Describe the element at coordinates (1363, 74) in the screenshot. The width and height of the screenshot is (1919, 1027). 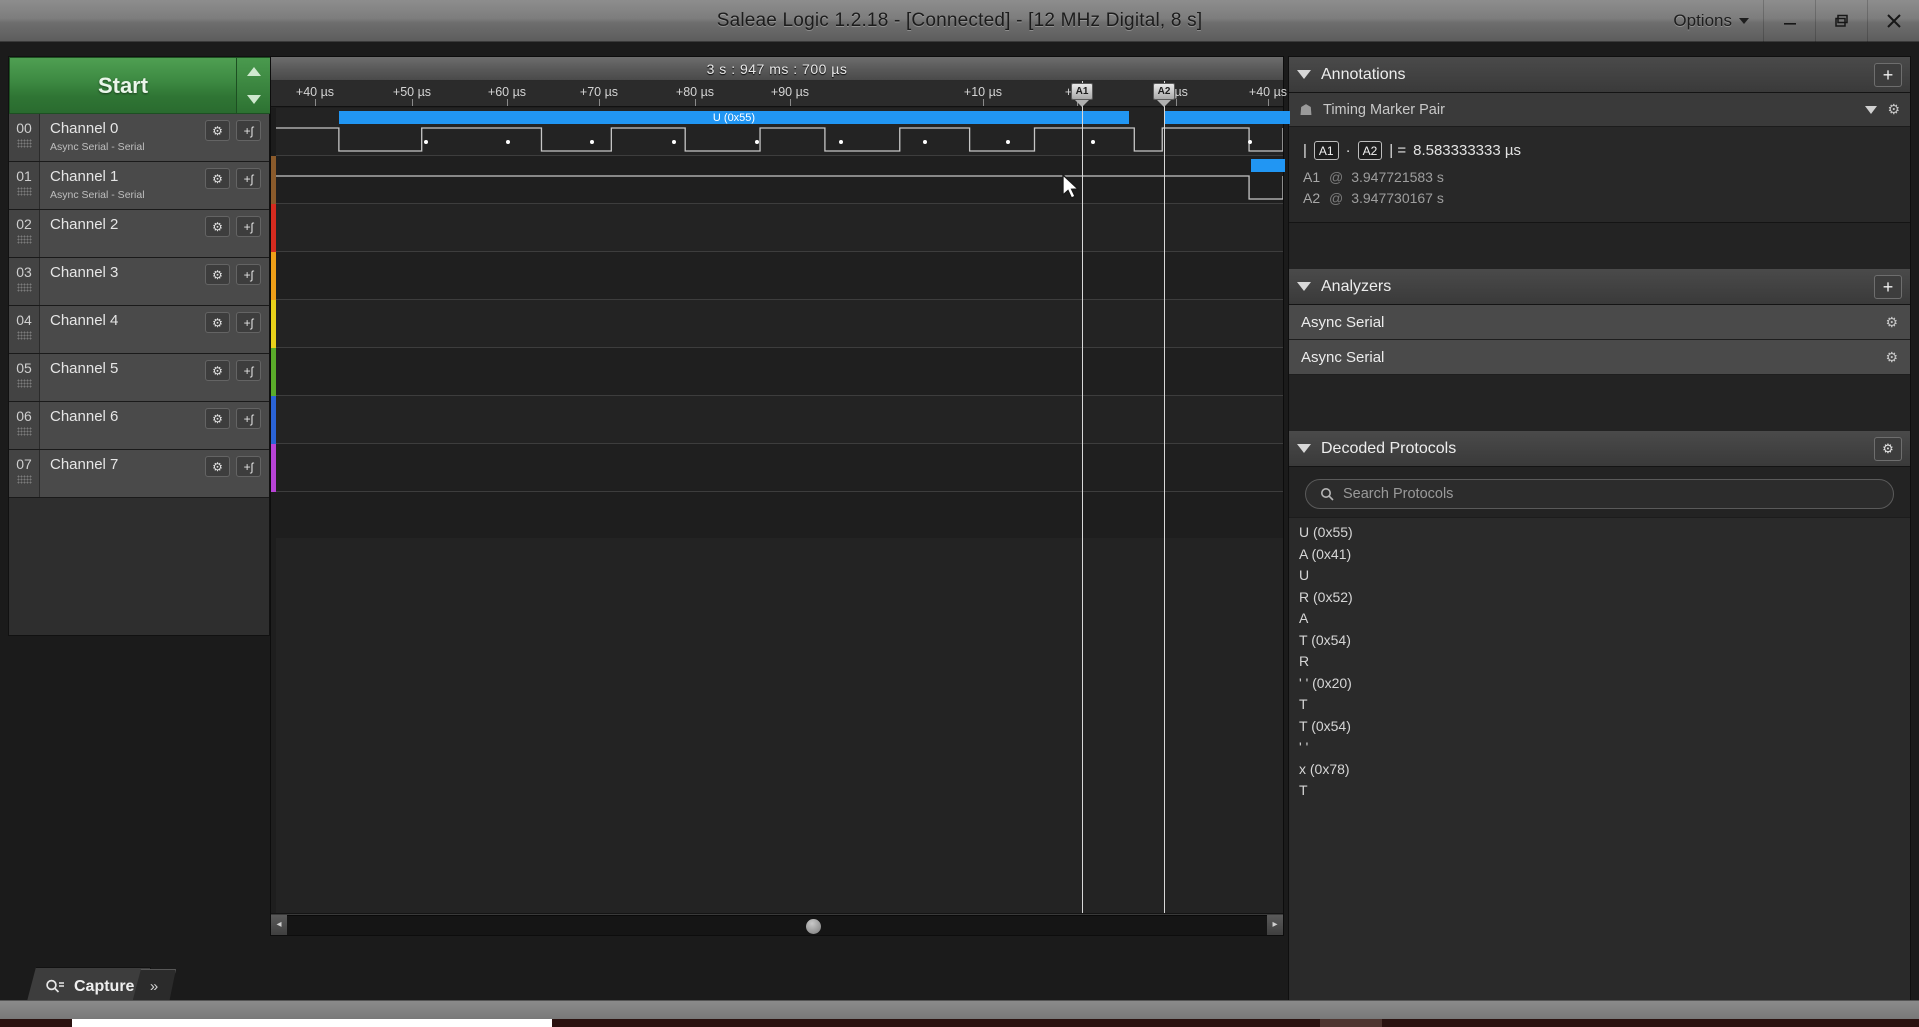
I see `annotations-title: Annotations` at that location.